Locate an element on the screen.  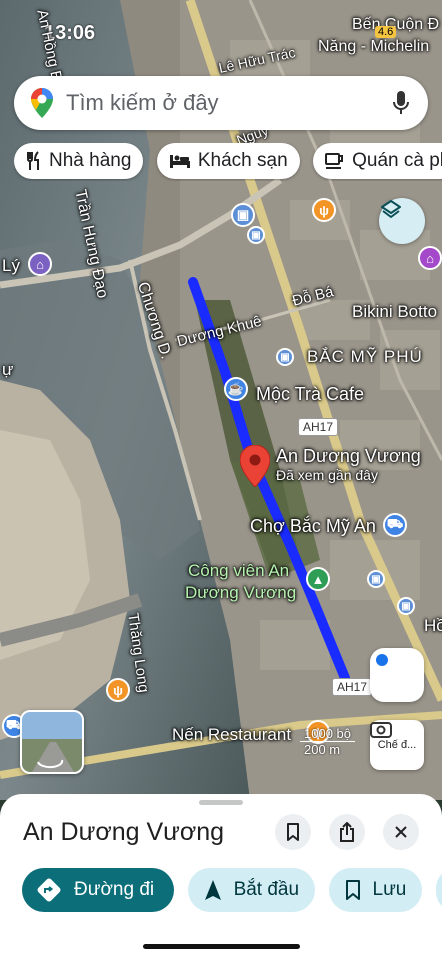
share-button is located at coordinates (347, 832).